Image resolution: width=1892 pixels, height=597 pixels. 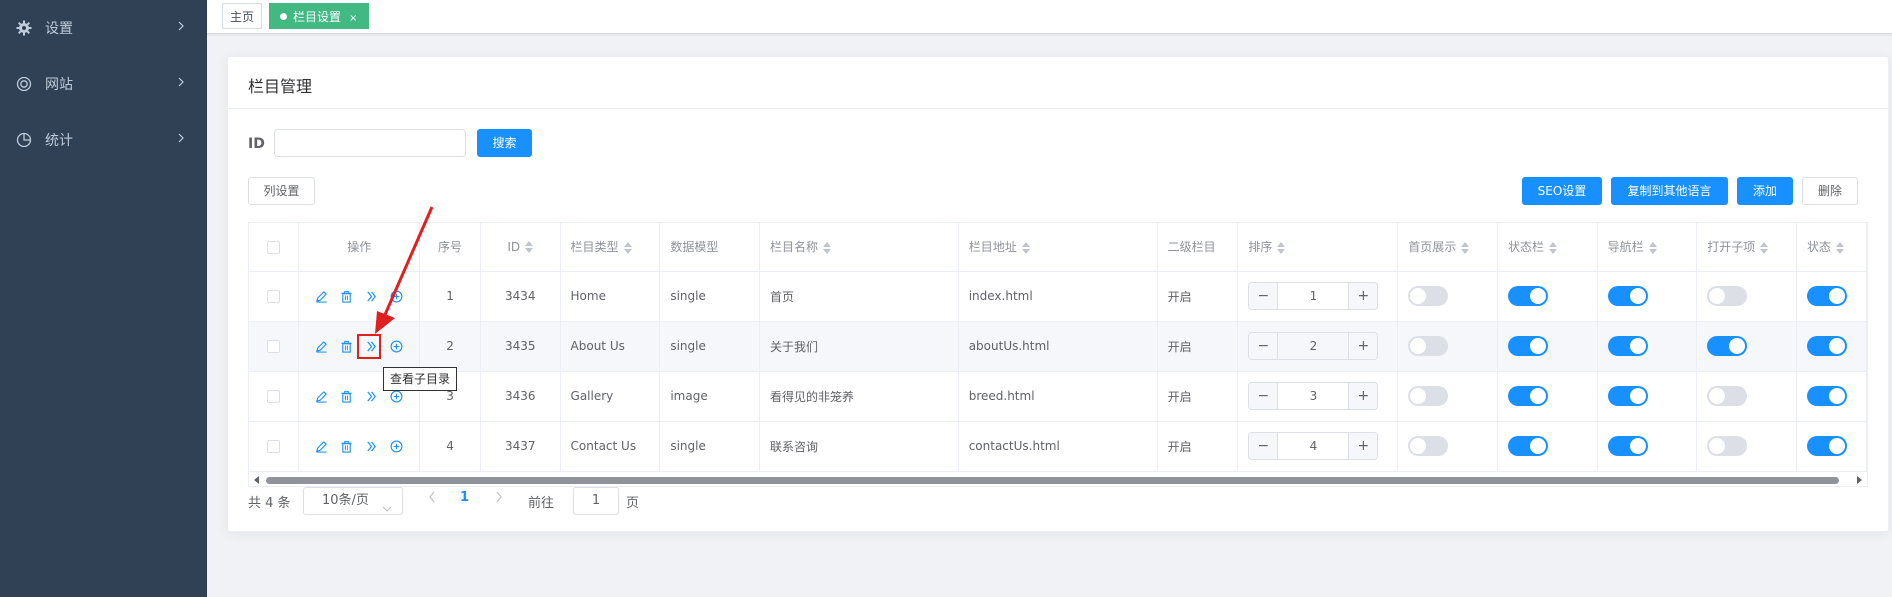 What do you see at coordinates (1547, 247) in the screenshot?
I see `header-status-bar: 状态栏` at bounding box center [1547, 247].